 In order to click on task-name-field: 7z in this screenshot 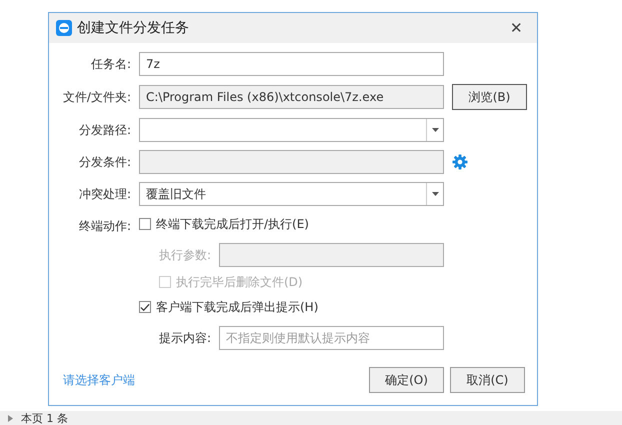, I will do `click(291, 64)`.